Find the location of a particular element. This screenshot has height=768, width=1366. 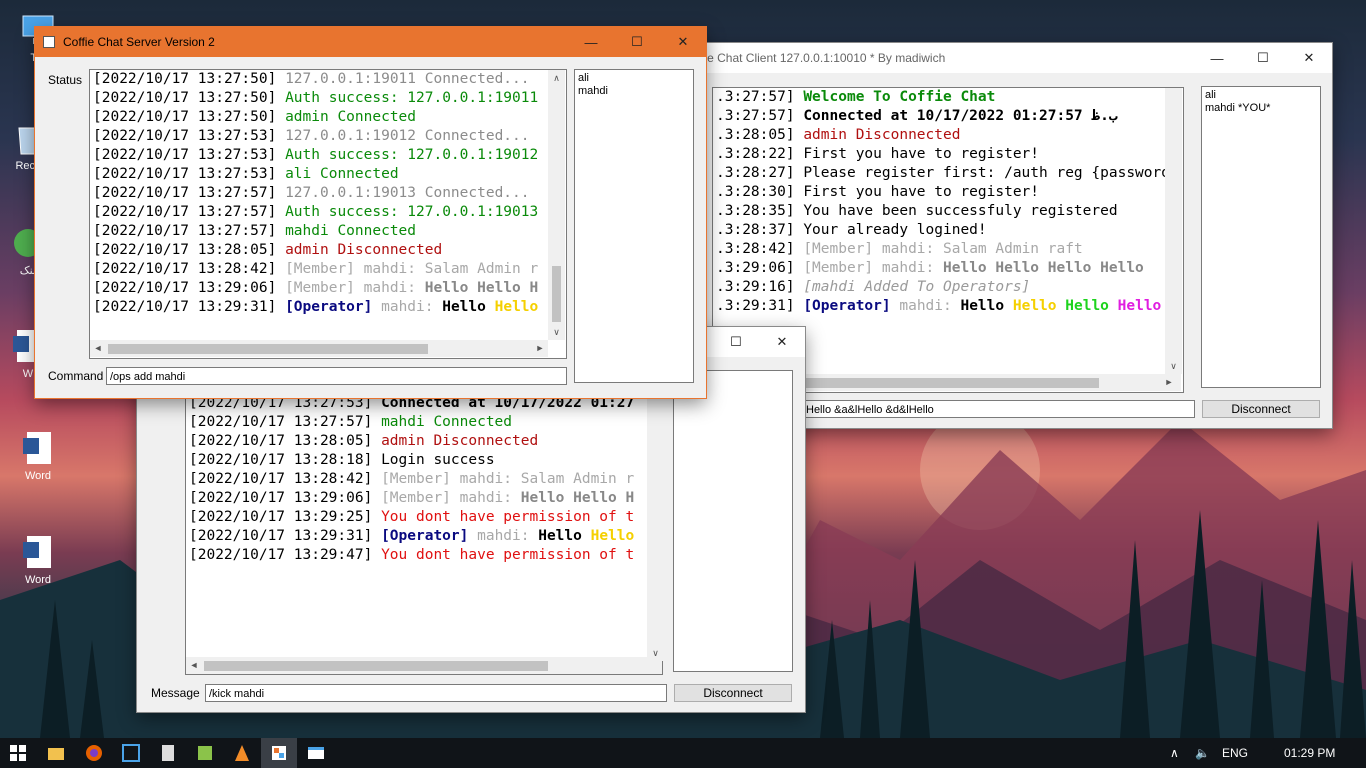

log-line: .3:28:05] admin Disconnected is located at coordinates (948, 135).